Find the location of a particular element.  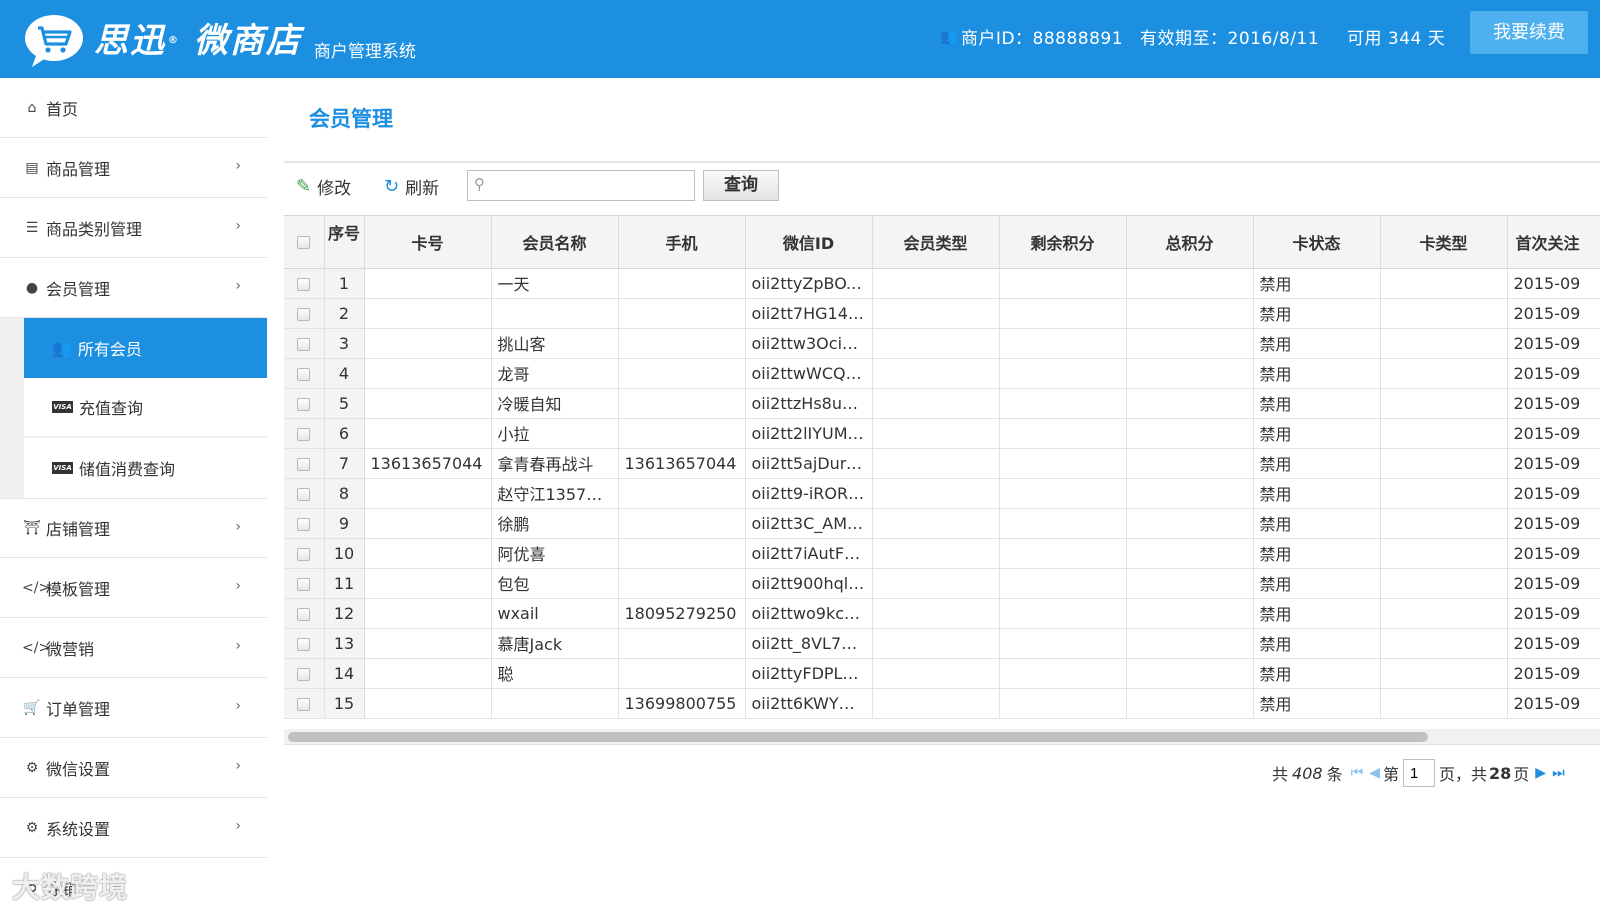

table-row: 8 赵守江13574… oii2tt9-iROR… 禁用 2015-09 is located at coordinates (942, 493).